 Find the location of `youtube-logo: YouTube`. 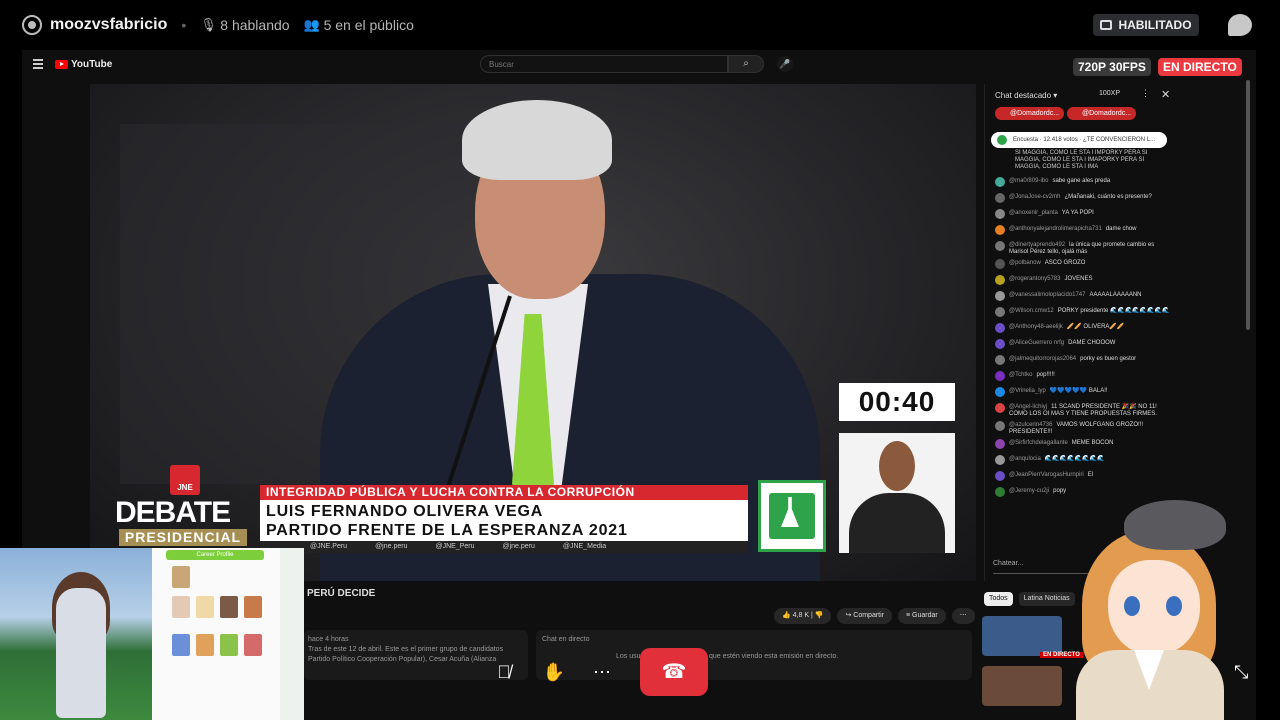

youtube-logo: YouTube is located at coordinates (83, 64).